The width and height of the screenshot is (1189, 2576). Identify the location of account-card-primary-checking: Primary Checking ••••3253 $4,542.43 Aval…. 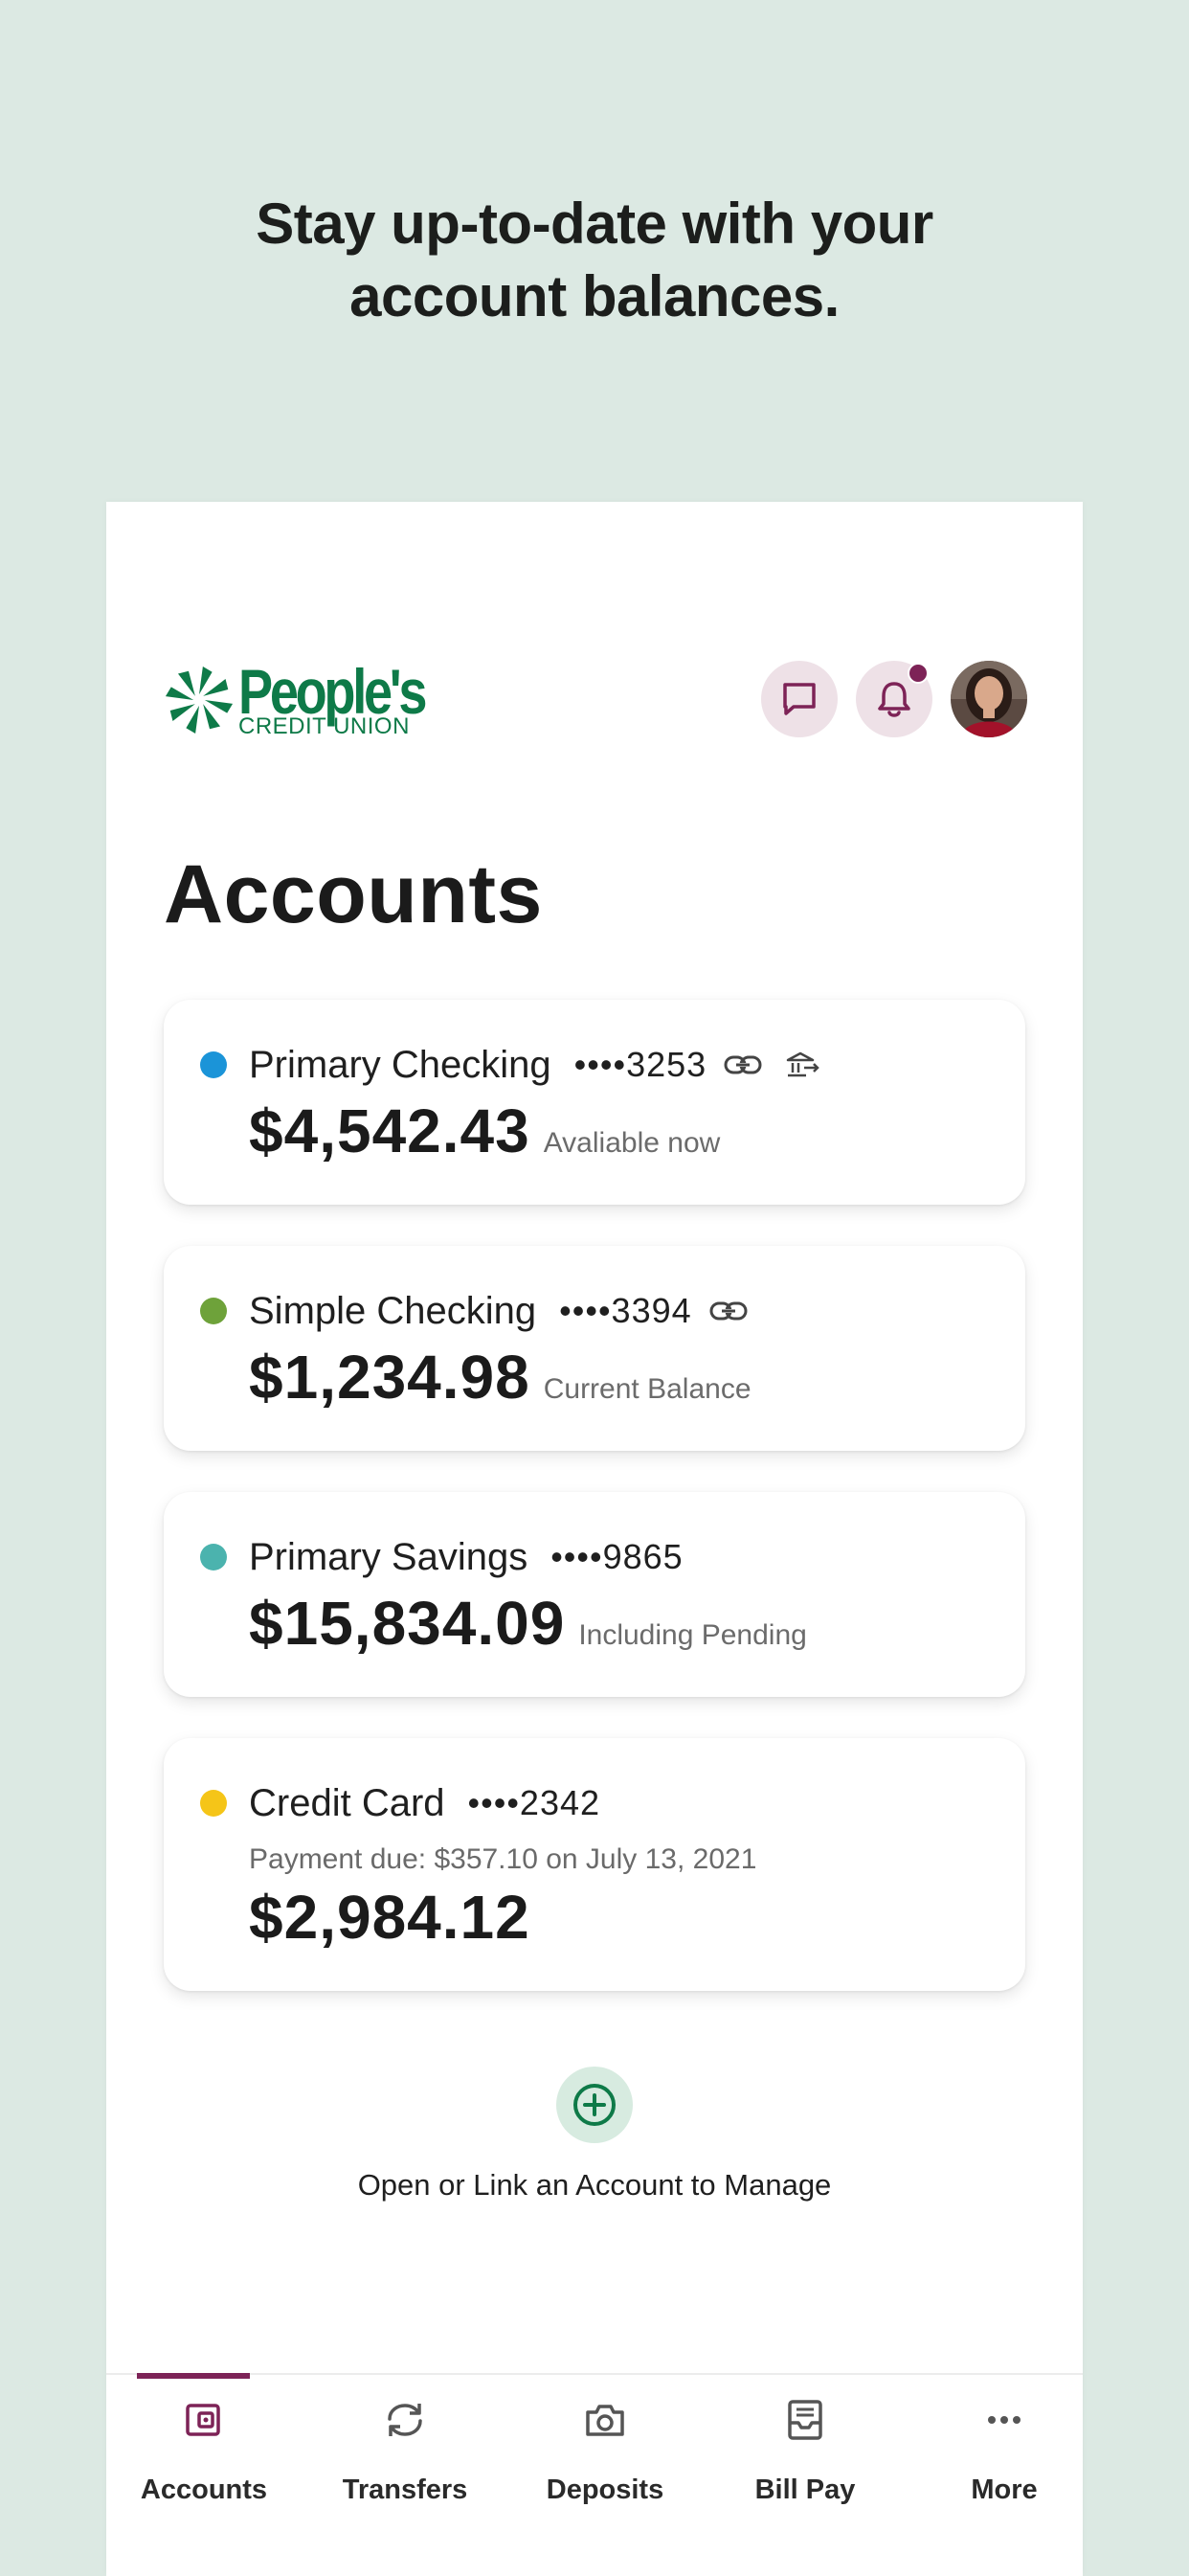
(594, 1102).